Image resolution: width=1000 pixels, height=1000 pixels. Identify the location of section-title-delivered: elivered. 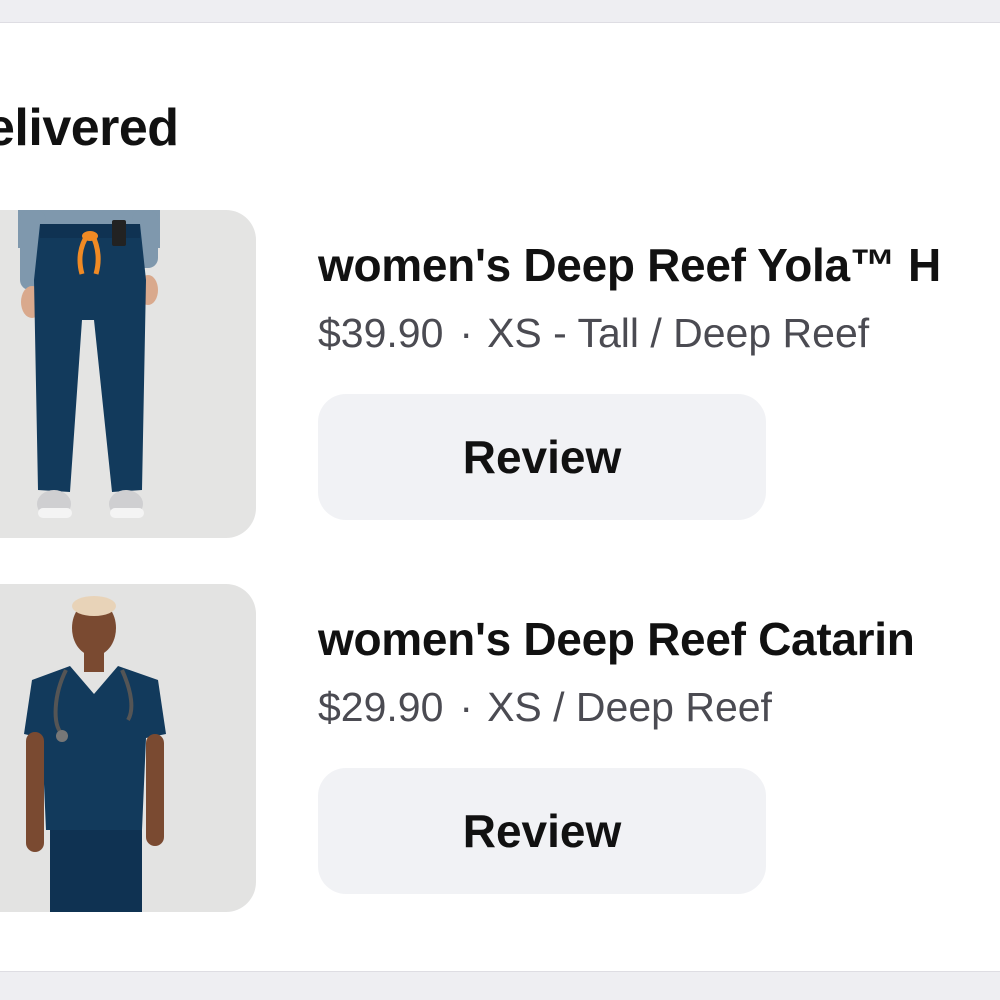
(89, 128).